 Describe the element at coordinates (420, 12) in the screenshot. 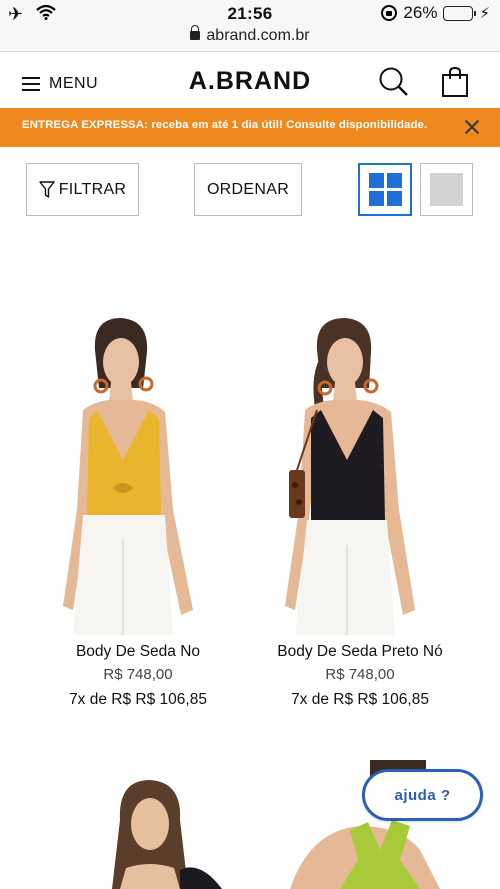

I see `battery-percent: 26%` at that location.